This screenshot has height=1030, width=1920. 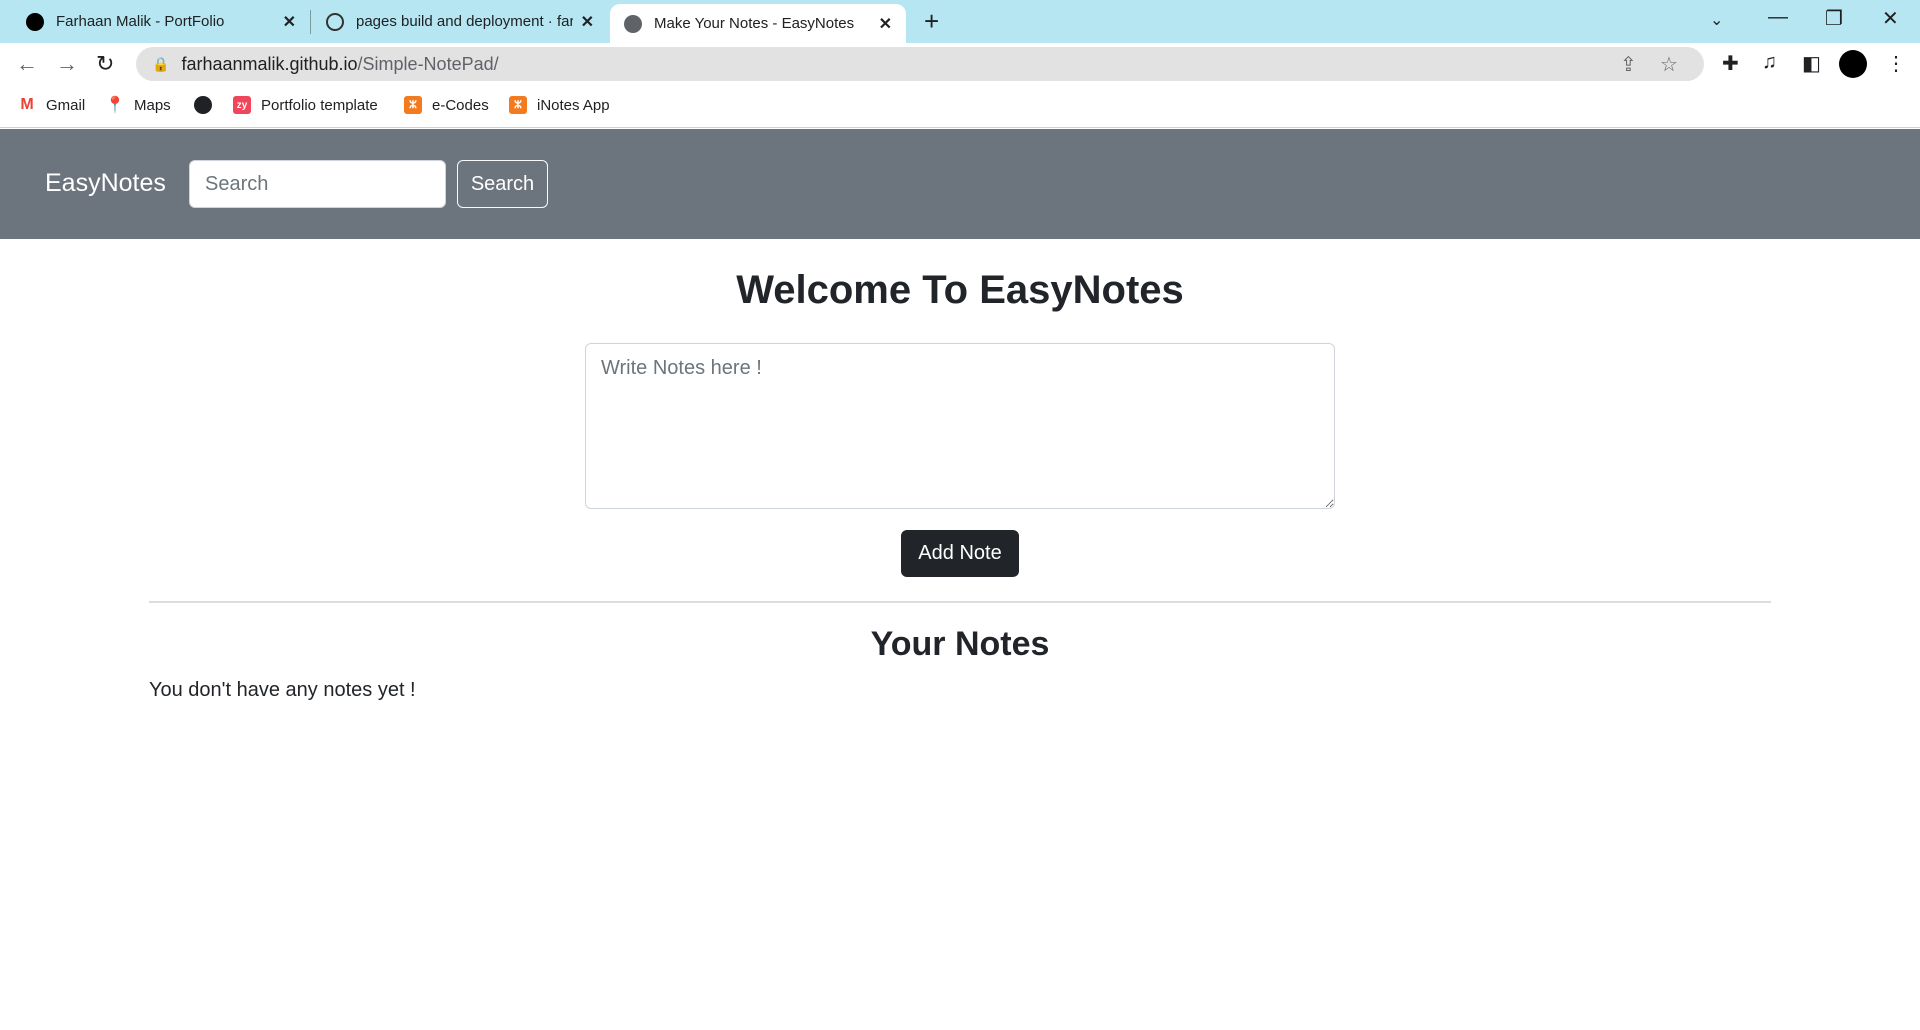 What do you see at coordinates (573, 105) in the screenshot?
I see `bookmark-label: iNotes App` at bounding box center [573, 105].